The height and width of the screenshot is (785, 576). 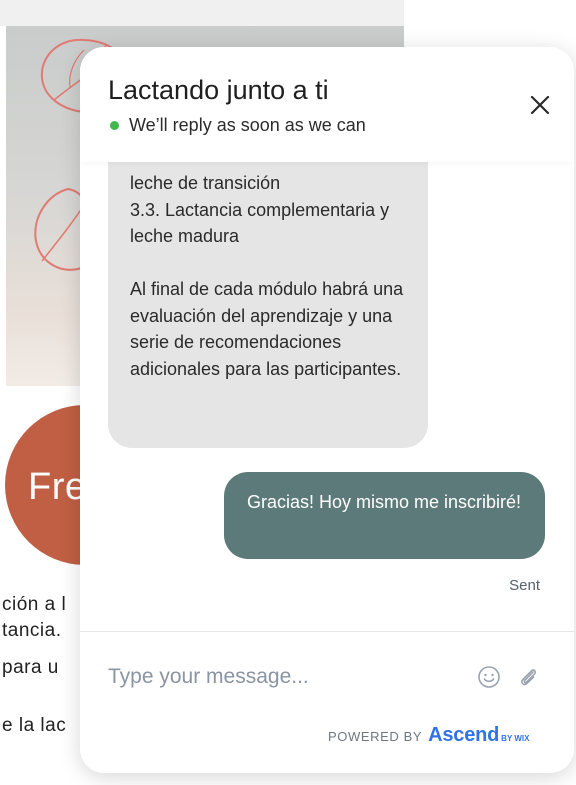 I want to click on powered-by-label: POWERED BY, so click(x=375, y=736).